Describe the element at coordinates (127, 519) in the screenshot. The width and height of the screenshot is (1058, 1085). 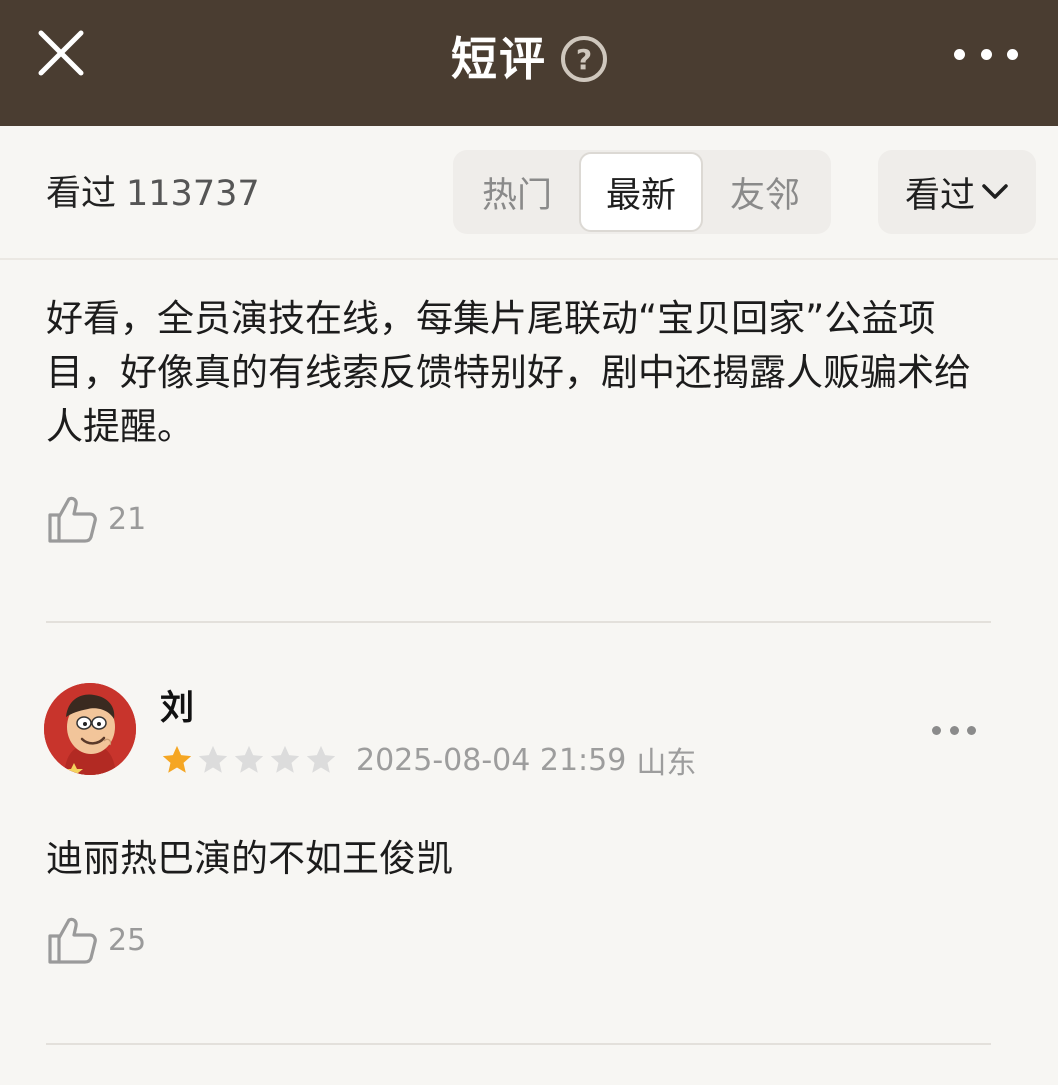
I see `like-count: 21` at that location.